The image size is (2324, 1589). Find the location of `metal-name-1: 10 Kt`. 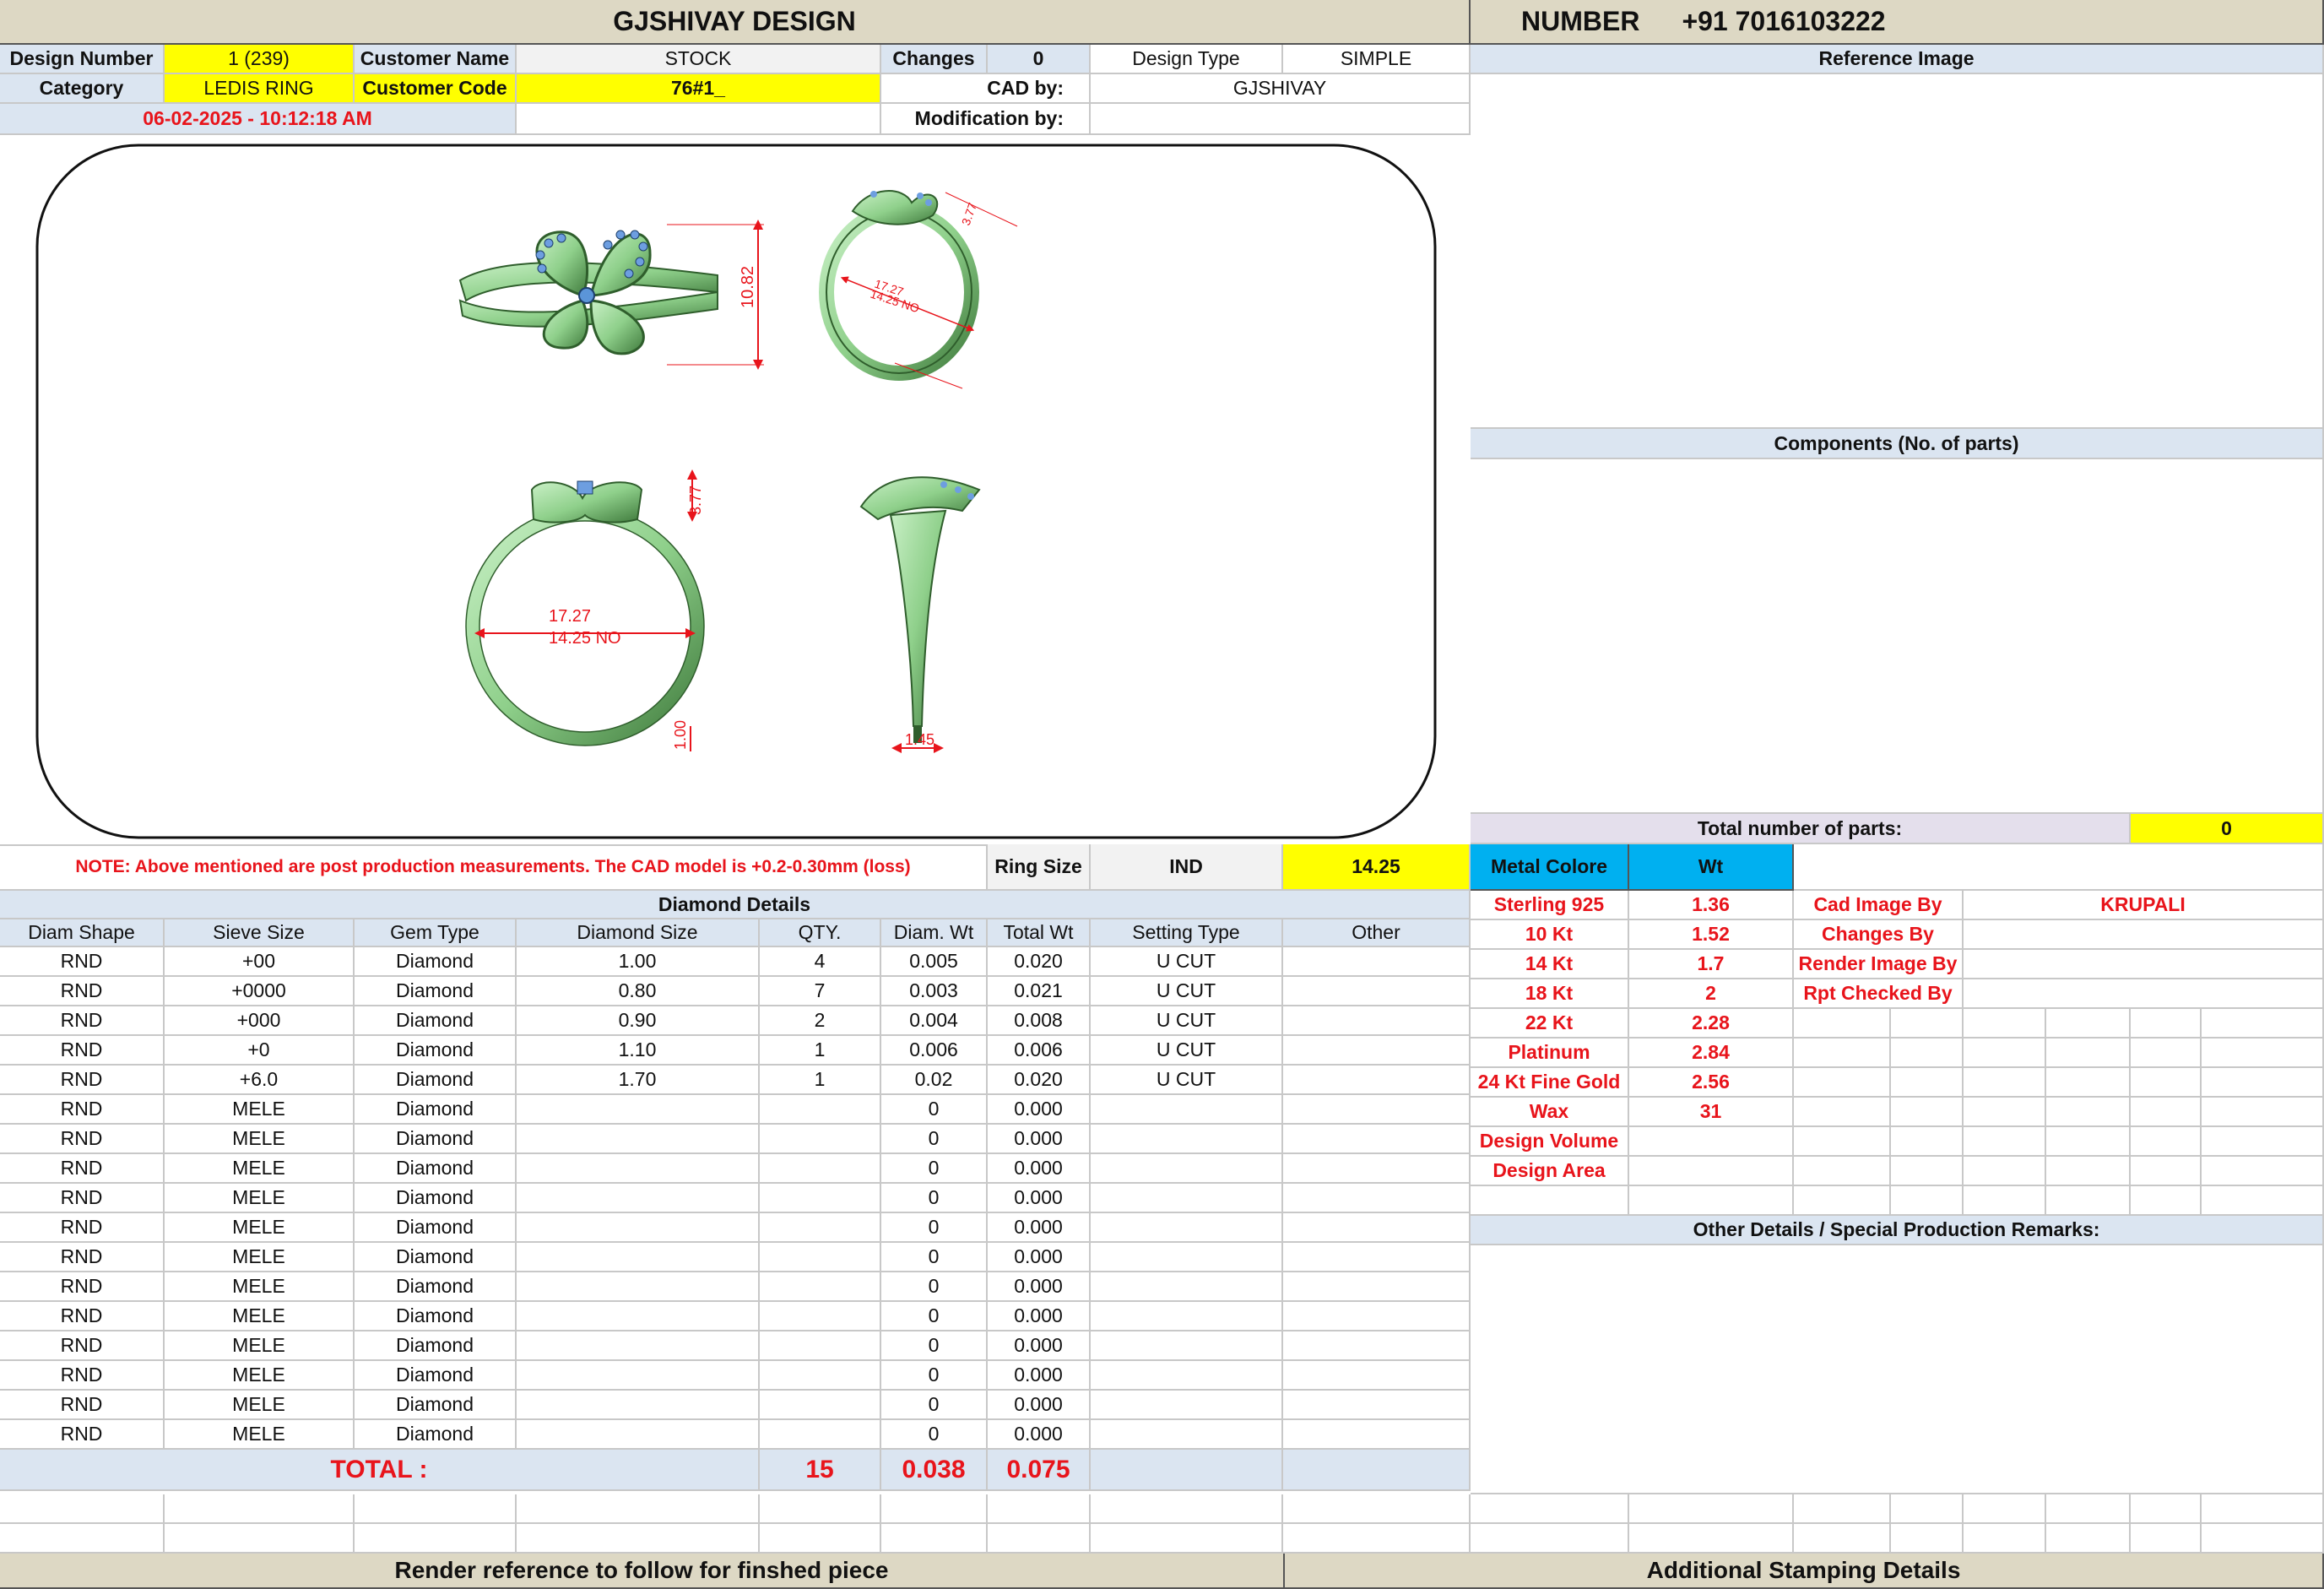

metal-name-1: 10 Kt is located at coordinates (1550, 935).